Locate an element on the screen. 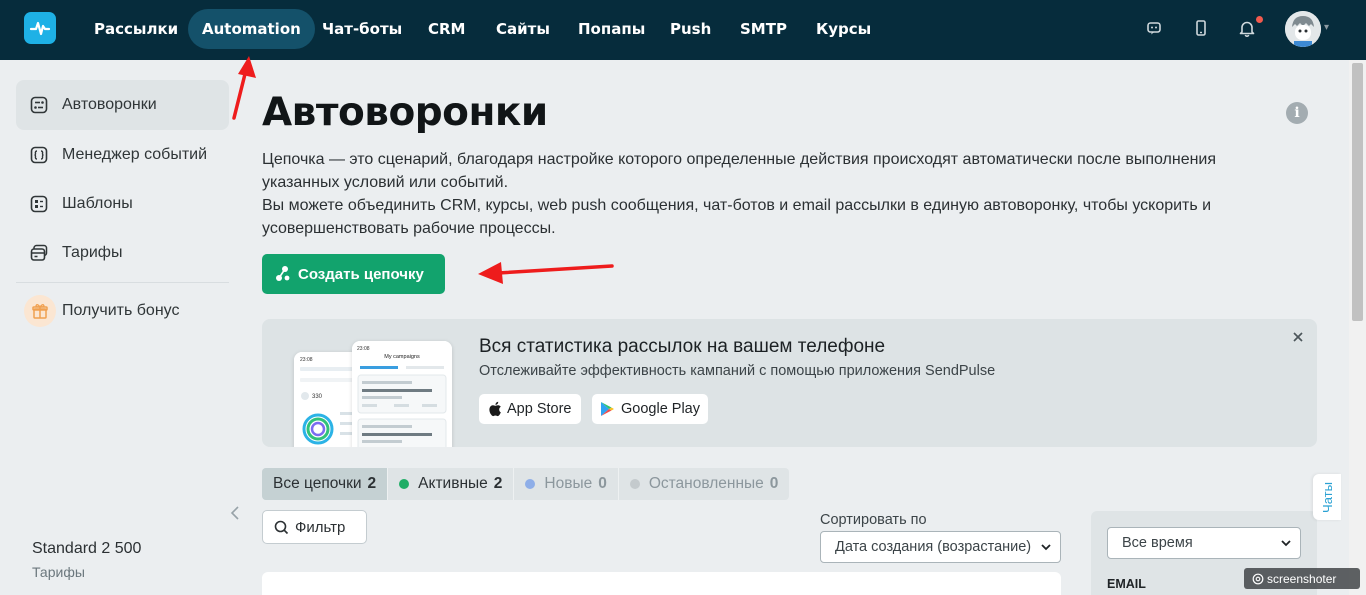  arrow-to-create is located at coordinates (555, 269).